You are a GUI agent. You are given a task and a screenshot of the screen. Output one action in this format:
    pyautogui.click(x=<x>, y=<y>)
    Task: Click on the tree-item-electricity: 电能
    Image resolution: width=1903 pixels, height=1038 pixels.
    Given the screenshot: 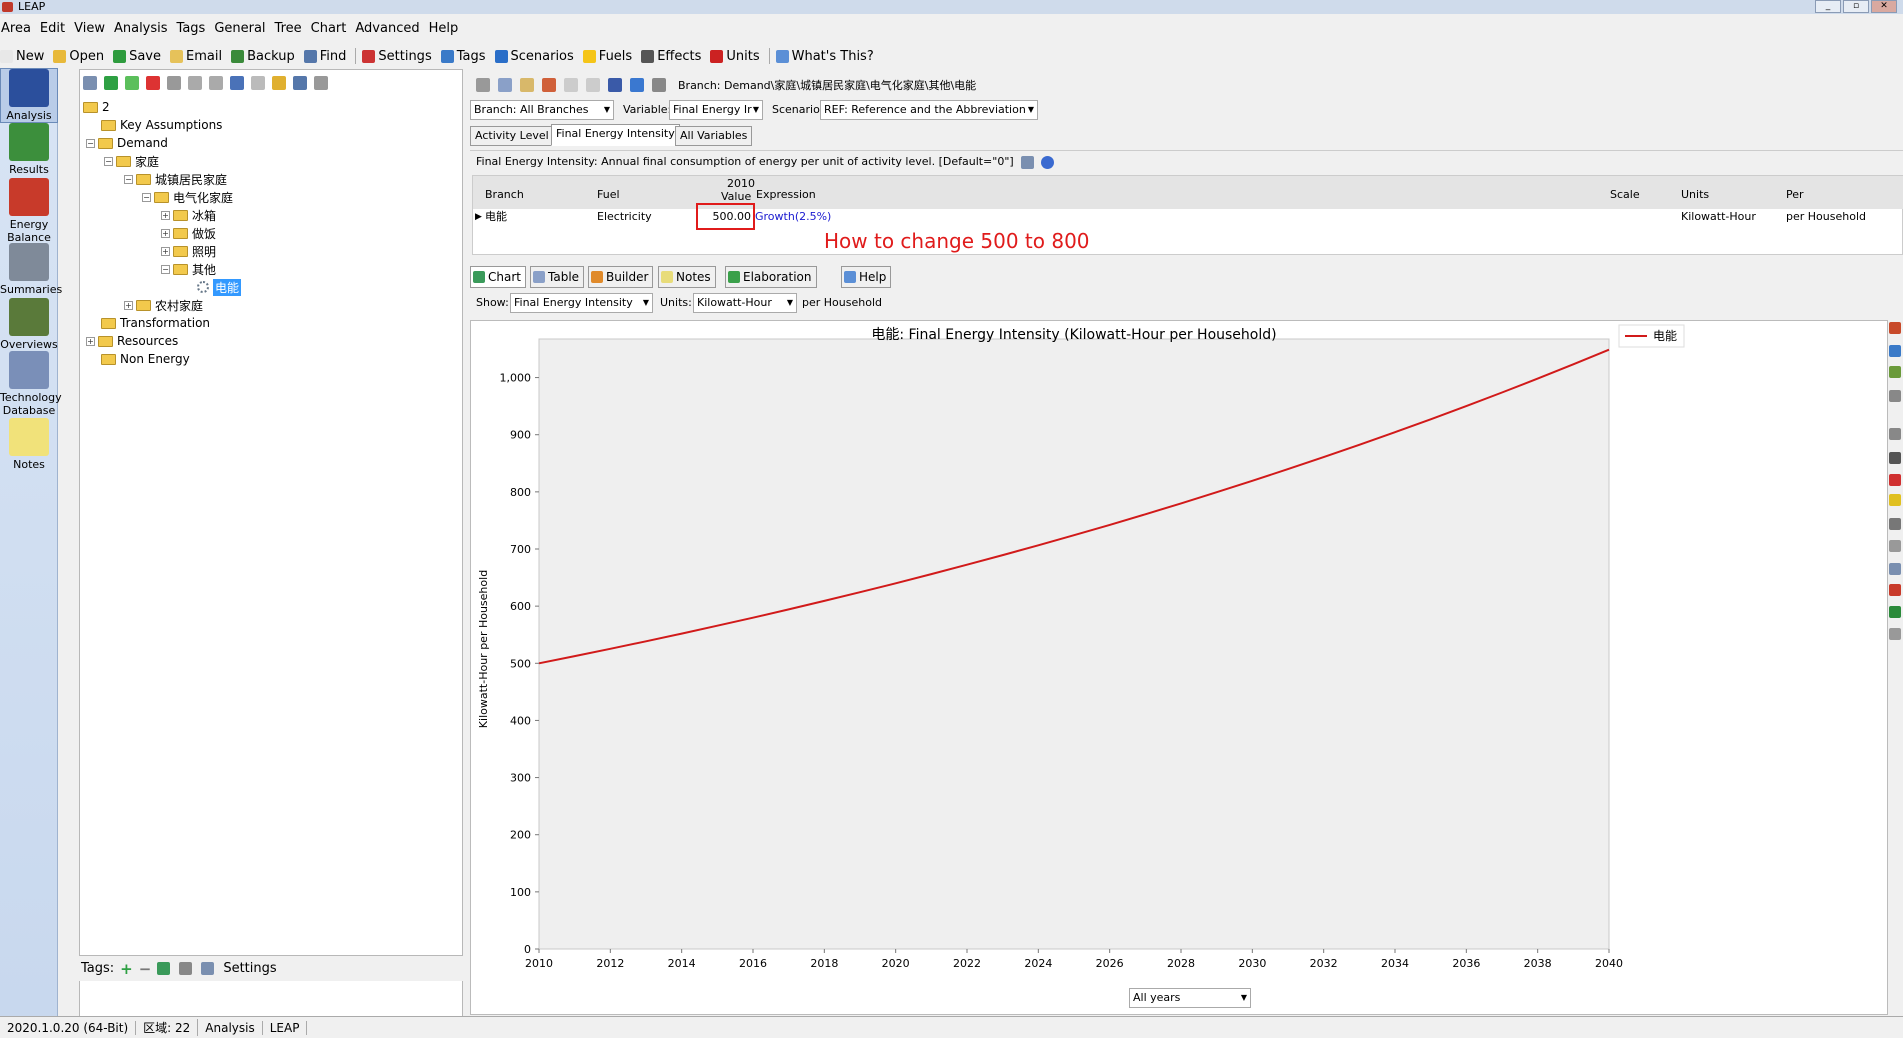 What is the action you would take?
    pyautogui.click(x=219, y=287)
    